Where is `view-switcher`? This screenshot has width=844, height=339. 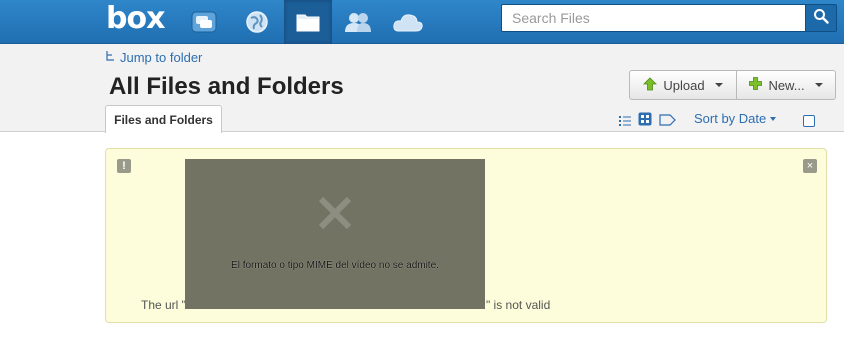 view-switcher is located at coordinates (647, 121).